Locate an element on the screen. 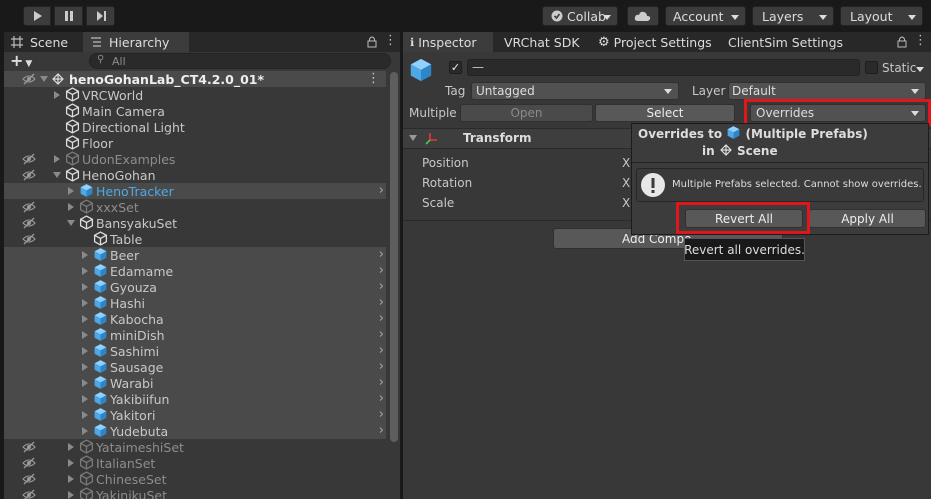 This screenshot has height=499, width=931. list-item: Sausage › is located at coordinates (195, 367).